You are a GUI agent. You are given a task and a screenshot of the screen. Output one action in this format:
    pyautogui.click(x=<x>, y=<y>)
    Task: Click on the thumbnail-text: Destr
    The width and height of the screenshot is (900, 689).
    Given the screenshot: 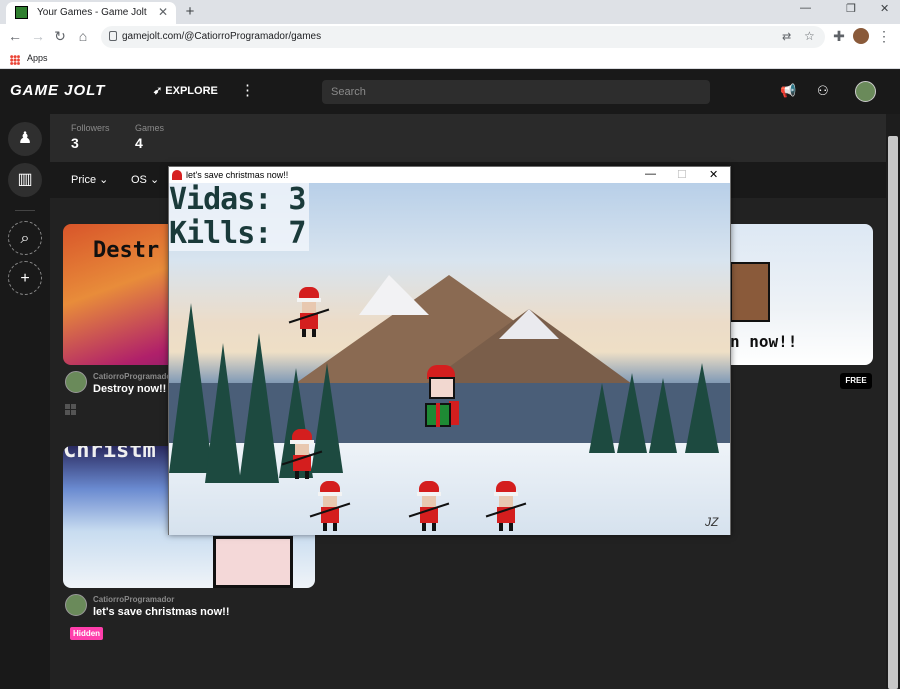 What is the action you would take?
    pyautogui.click(x=126, y=250)
    